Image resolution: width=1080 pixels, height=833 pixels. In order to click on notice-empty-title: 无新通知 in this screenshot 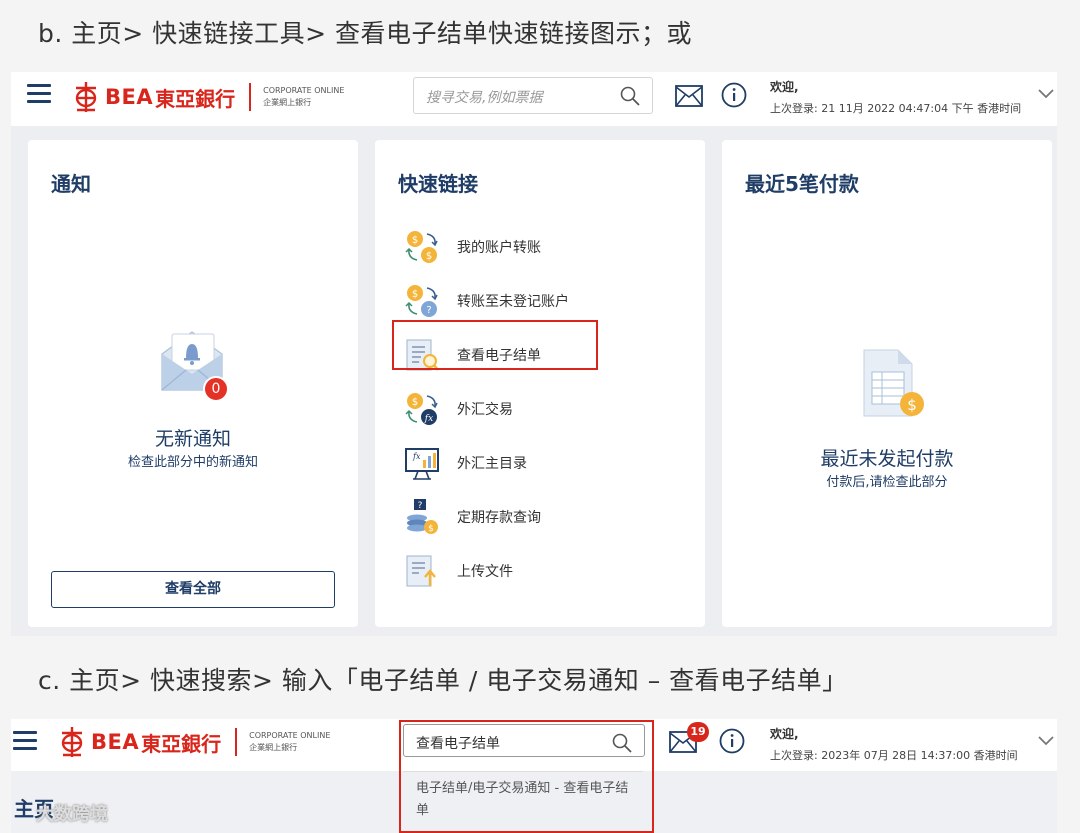, I will do `click(192, 439)`.